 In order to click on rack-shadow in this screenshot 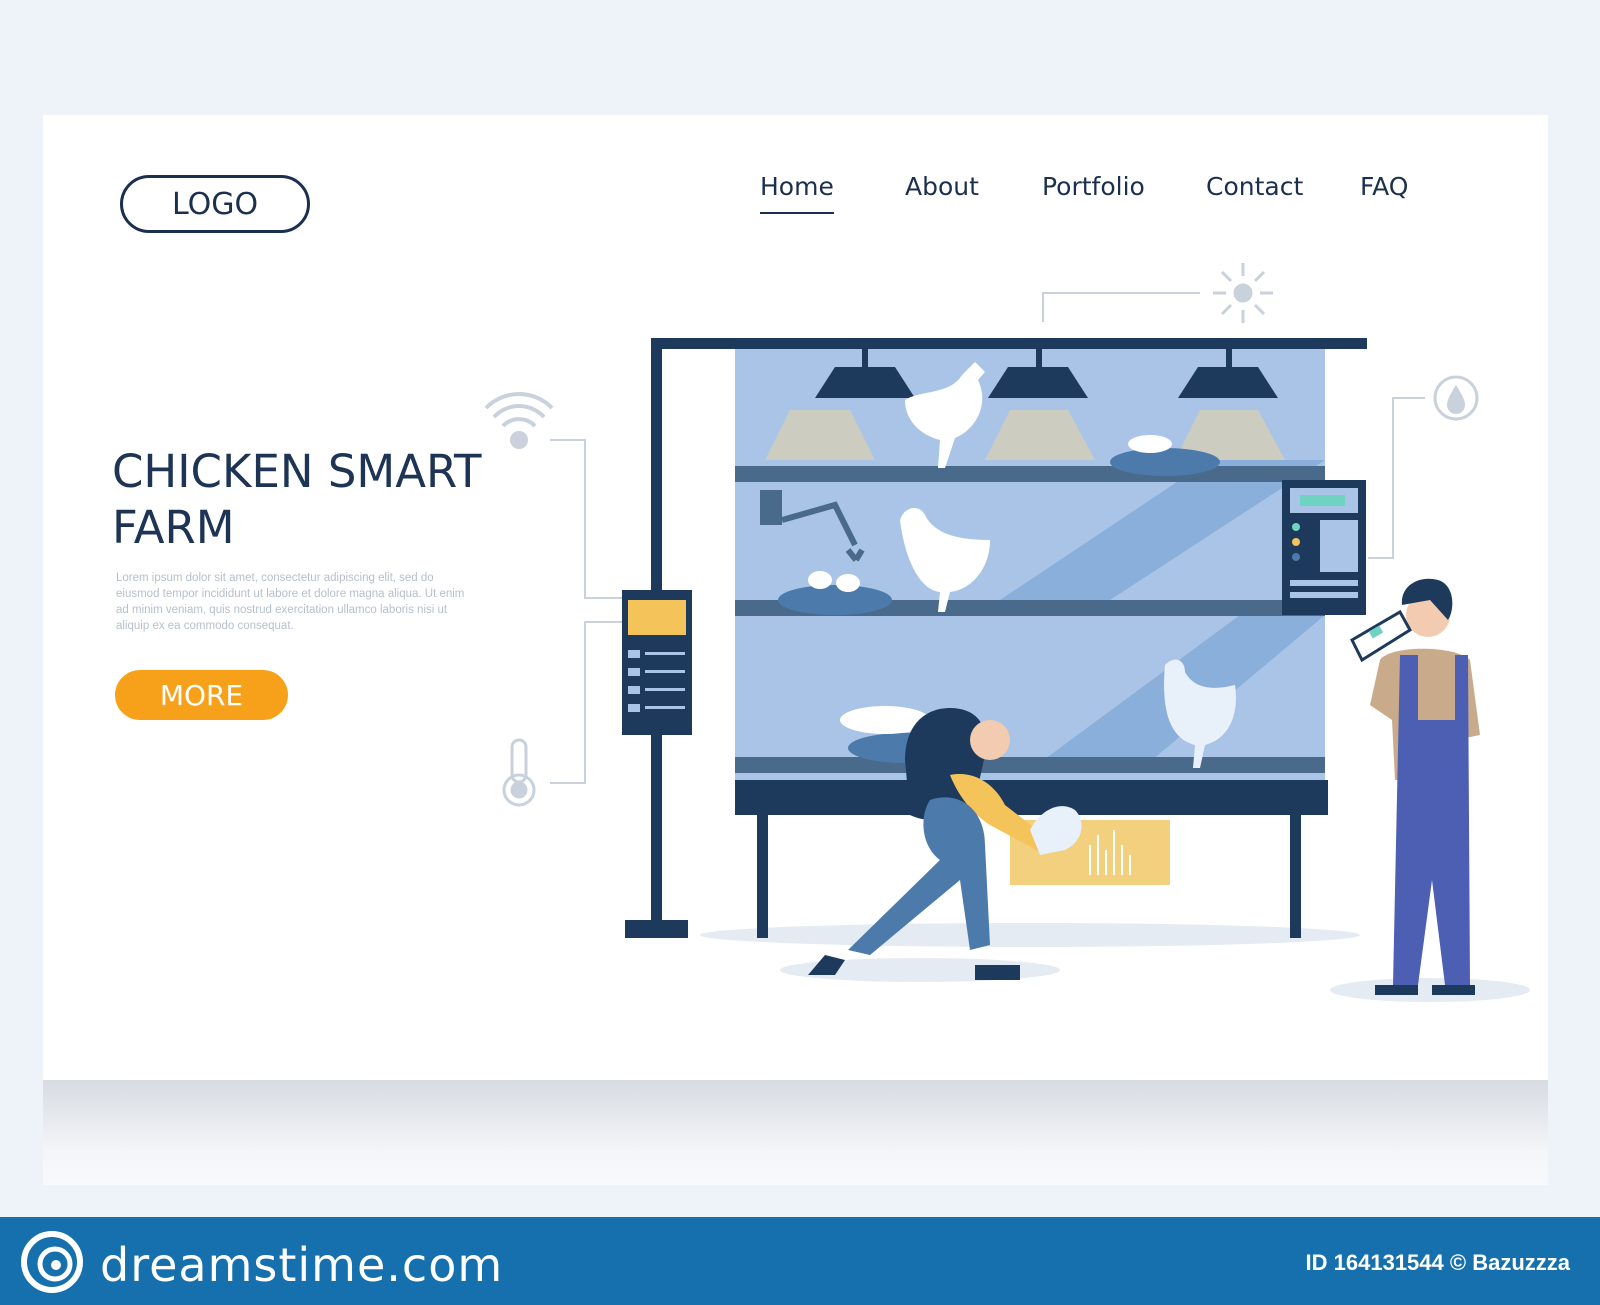, I will do `click(1030, 935)`.